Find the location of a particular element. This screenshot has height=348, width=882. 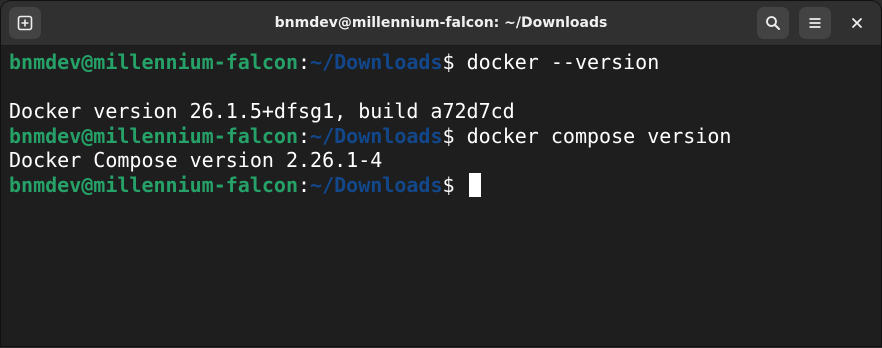

menu-button is located at coordinates (815, 23).